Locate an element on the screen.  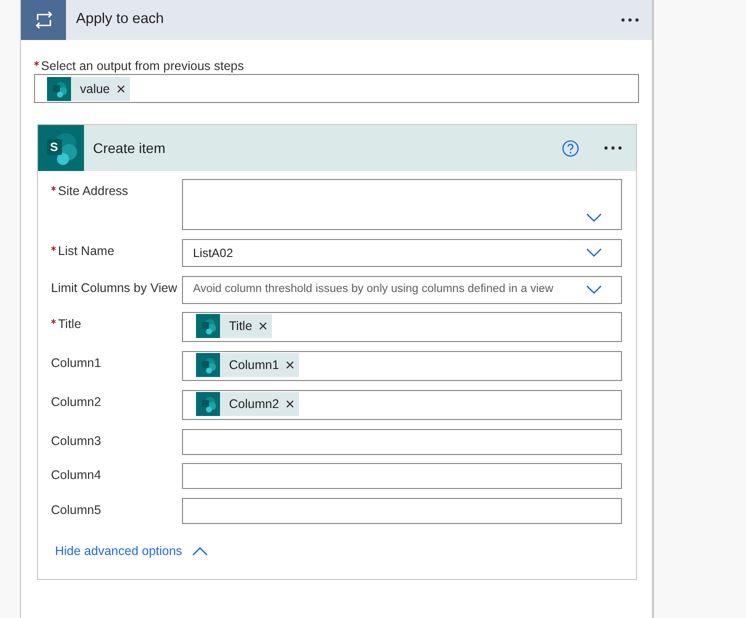
field-label: Limit Columns by View is located at coordinates (114, 287).